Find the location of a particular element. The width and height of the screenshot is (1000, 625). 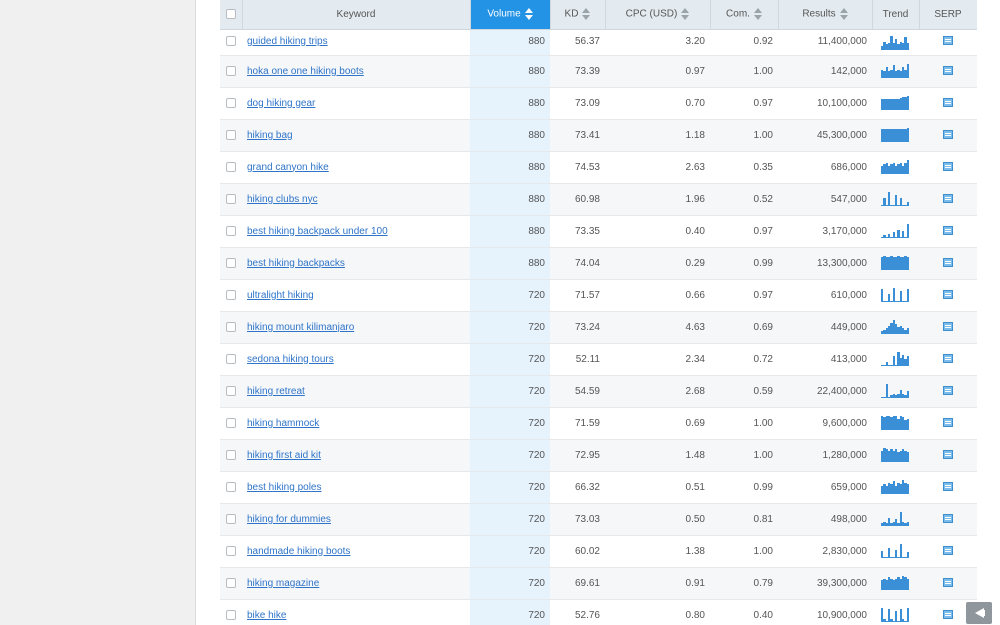

keyword-link: dog hiking gear is located at coordinates (281, 103).